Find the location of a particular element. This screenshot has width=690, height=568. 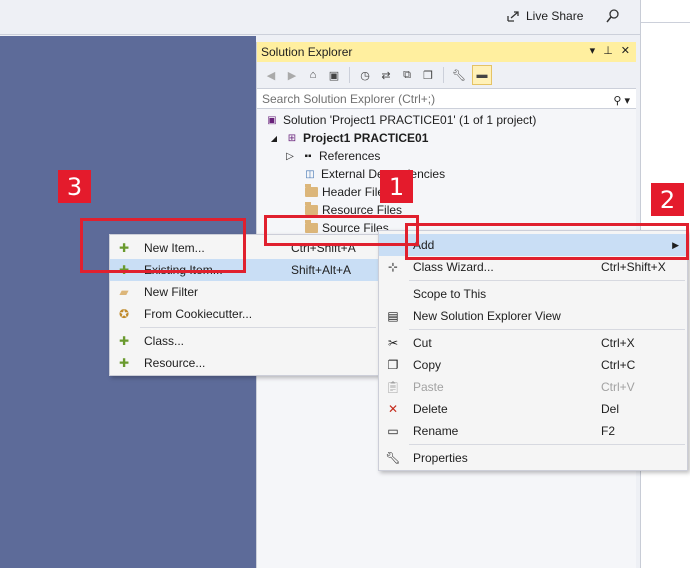

references-icon: ▪▪ is located at coordinates (308, 156).